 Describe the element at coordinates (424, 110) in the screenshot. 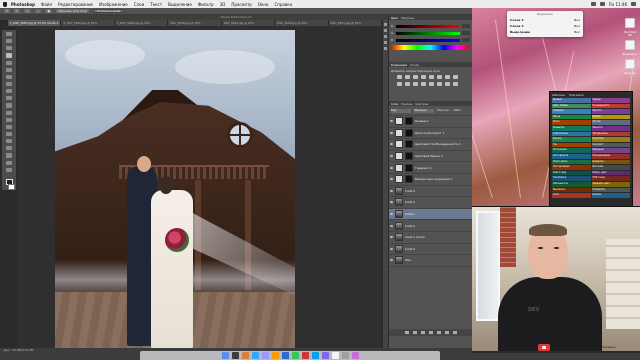

I see `blend-mode-select: Обычные` at that location.